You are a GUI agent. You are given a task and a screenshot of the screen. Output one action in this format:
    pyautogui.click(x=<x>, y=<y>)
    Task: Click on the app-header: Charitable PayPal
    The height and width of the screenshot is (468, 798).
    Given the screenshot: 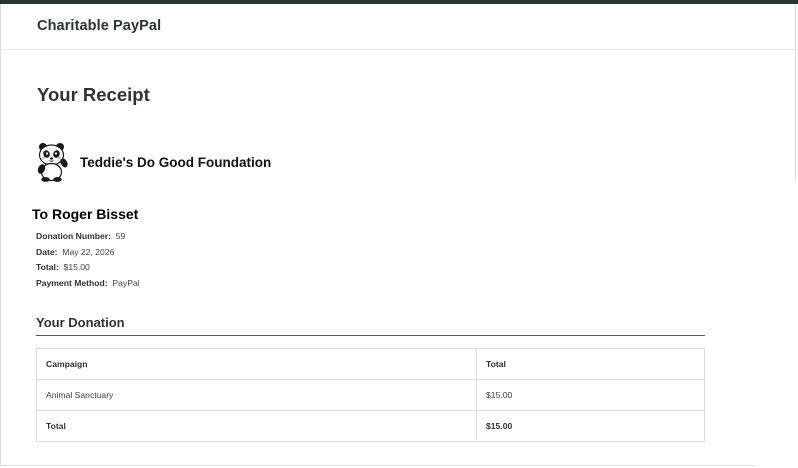 What is the action you would take?
    pyautogui.click(x=398, y=27)
    